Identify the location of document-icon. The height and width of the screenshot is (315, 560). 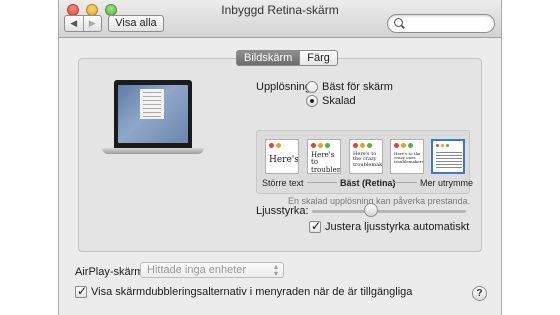
(152, 104).